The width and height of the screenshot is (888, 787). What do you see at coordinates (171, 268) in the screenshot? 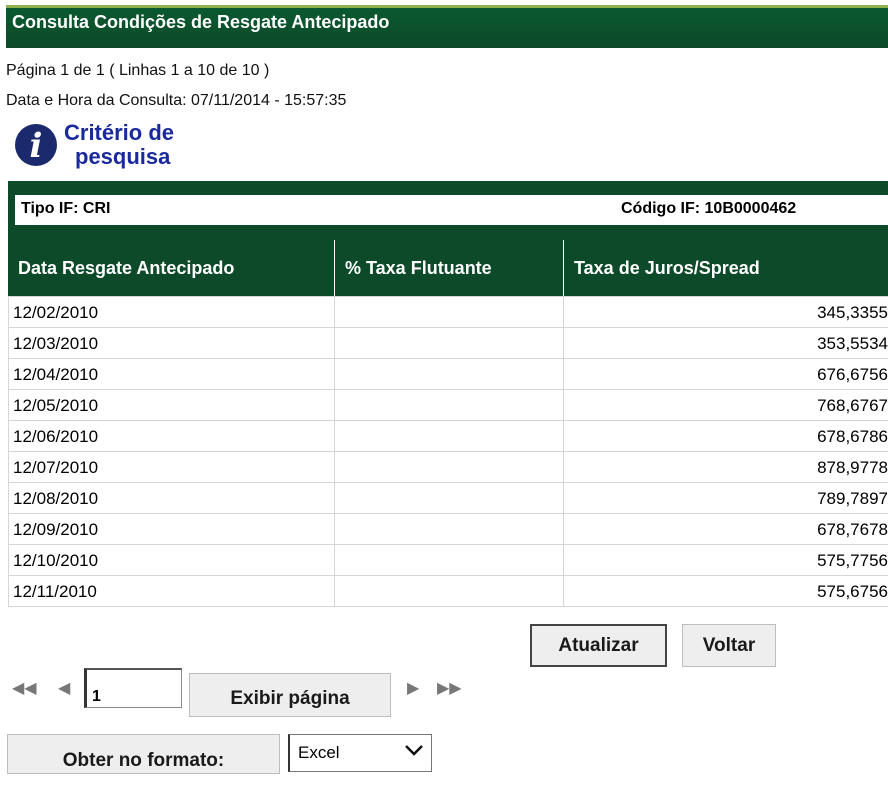
I see `column-header-data-resgate: Data Resgate Antecipado` at bounding box center [171, 268].